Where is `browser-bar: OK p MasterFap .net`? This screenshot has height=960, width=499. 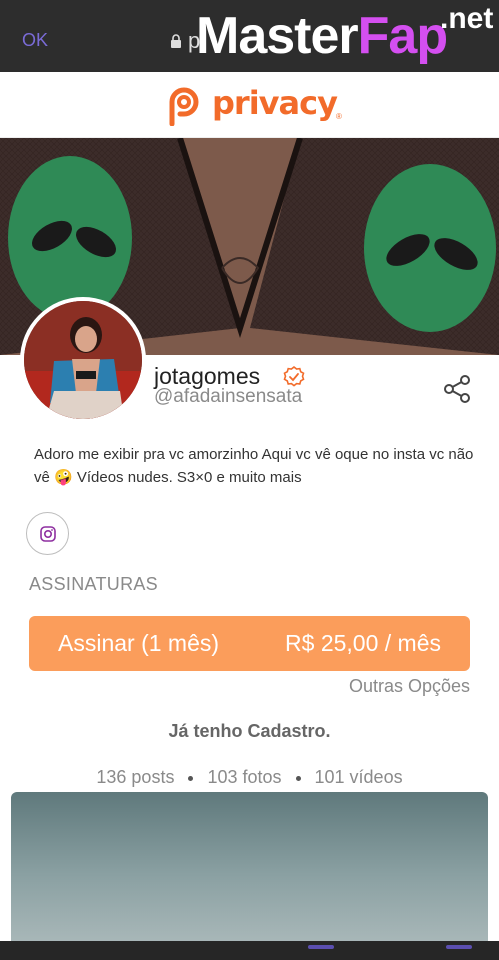
browser-bar: OK p MasterFap .net is located at coordinates (249, 36).